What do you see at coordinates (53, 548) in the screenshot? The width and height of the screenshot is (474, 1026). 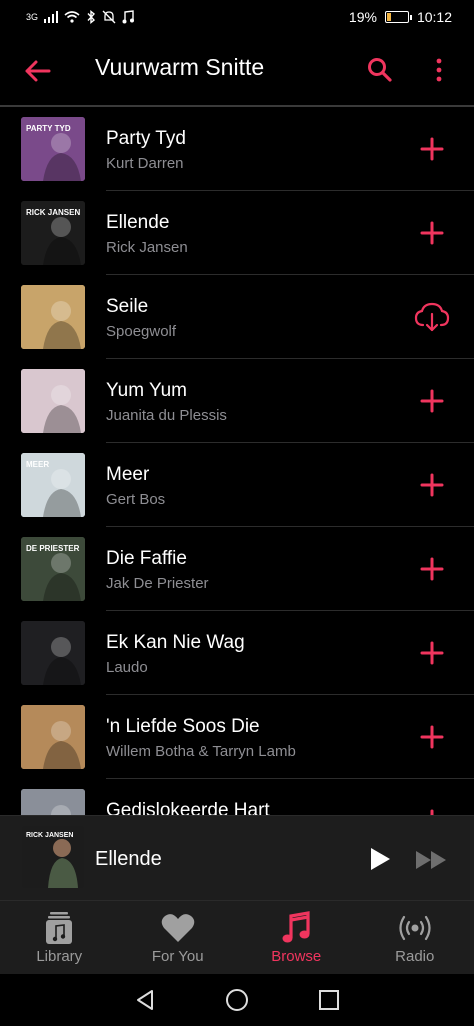 I see `svg-text: DE PRIESTER` at bounding box center [53, 548].